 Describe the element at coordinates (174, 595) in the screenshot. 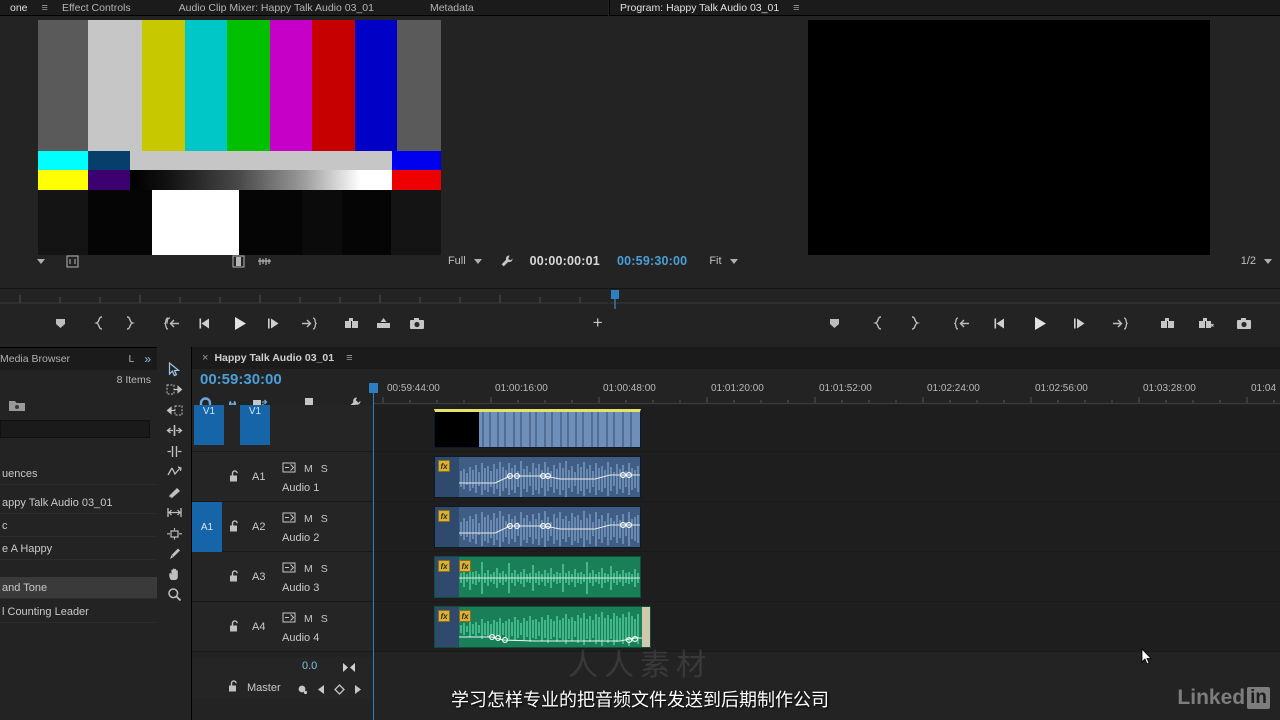

I see `magnifier-icon` at that location.